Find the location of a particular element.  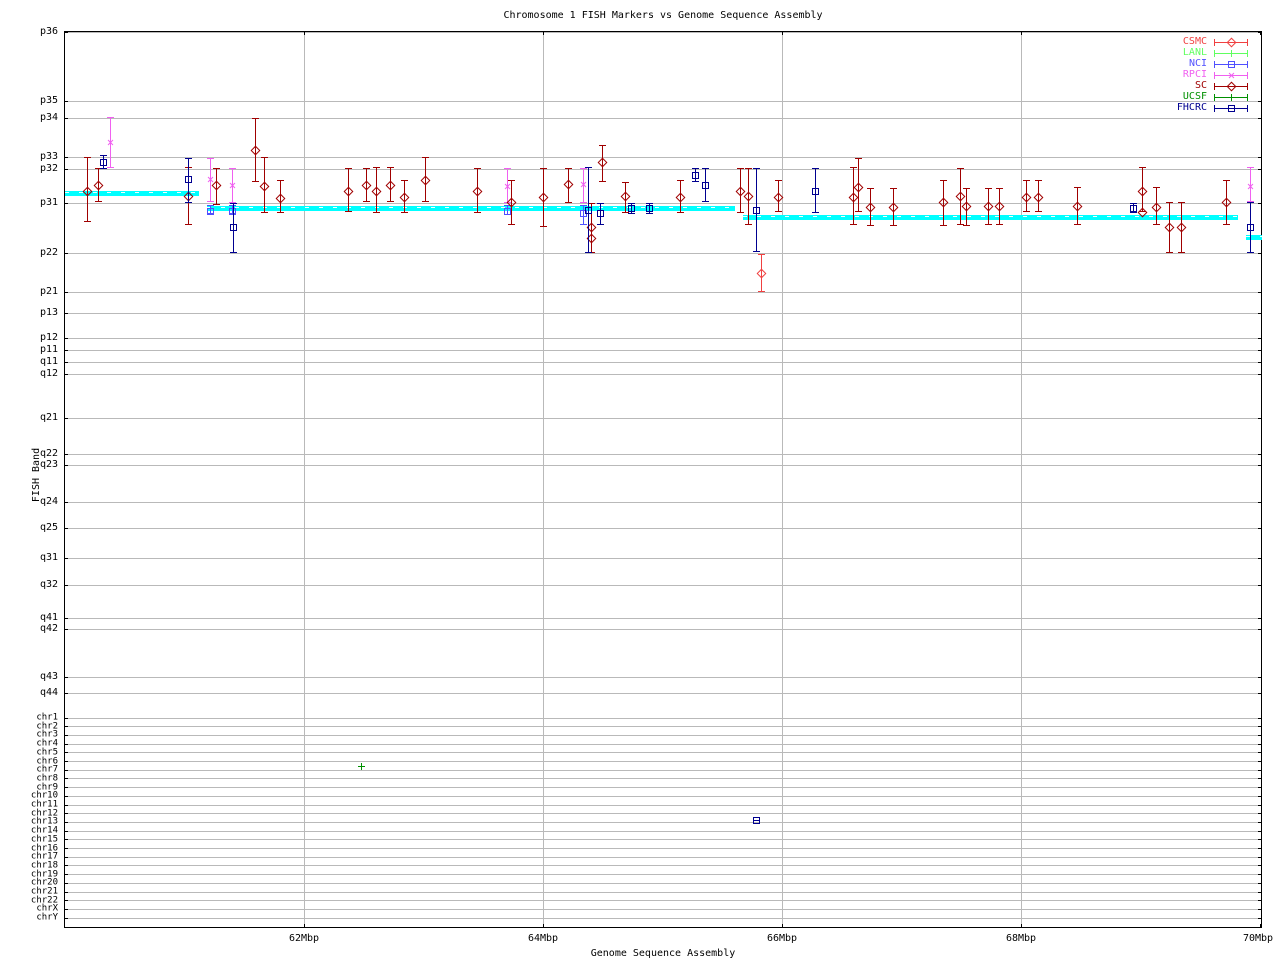

marker-arm is located at coordinates (361, 766).